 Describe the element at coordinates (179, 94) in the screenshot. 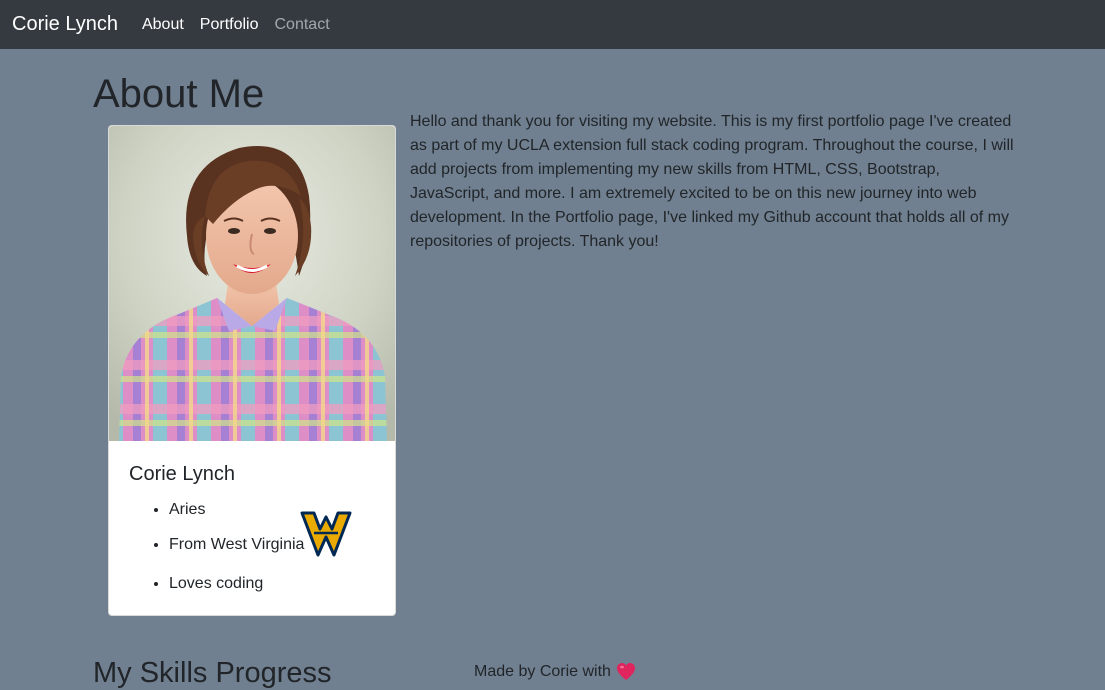

I see `page-title: About Me` at that location.